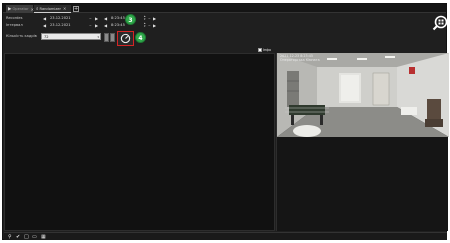  I want to click on zoom-search-icon, so click(440, 23).